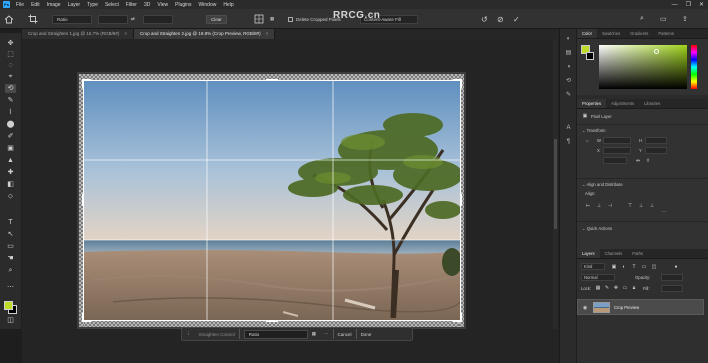 Image resolution: width=708 pixels, height=363 pixels. Describe the element at coordinates (500, 19) in the screenshot. I see `cancel-crop-icon: ⊘` at that location.